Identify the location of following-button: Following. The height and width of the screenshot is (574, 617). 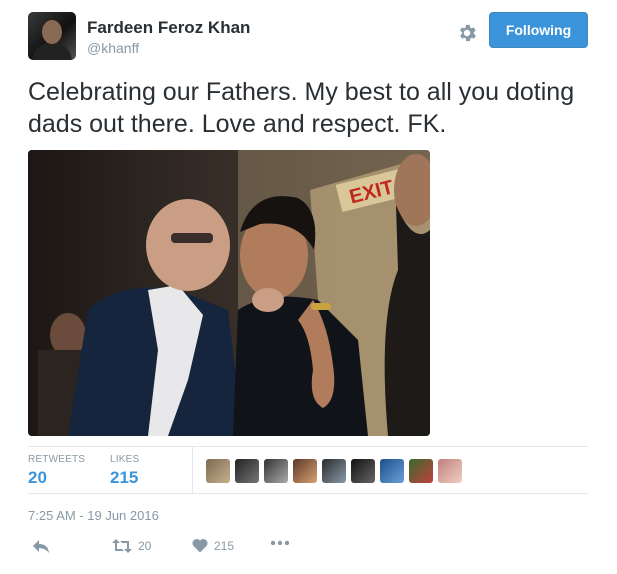
(538, 30).